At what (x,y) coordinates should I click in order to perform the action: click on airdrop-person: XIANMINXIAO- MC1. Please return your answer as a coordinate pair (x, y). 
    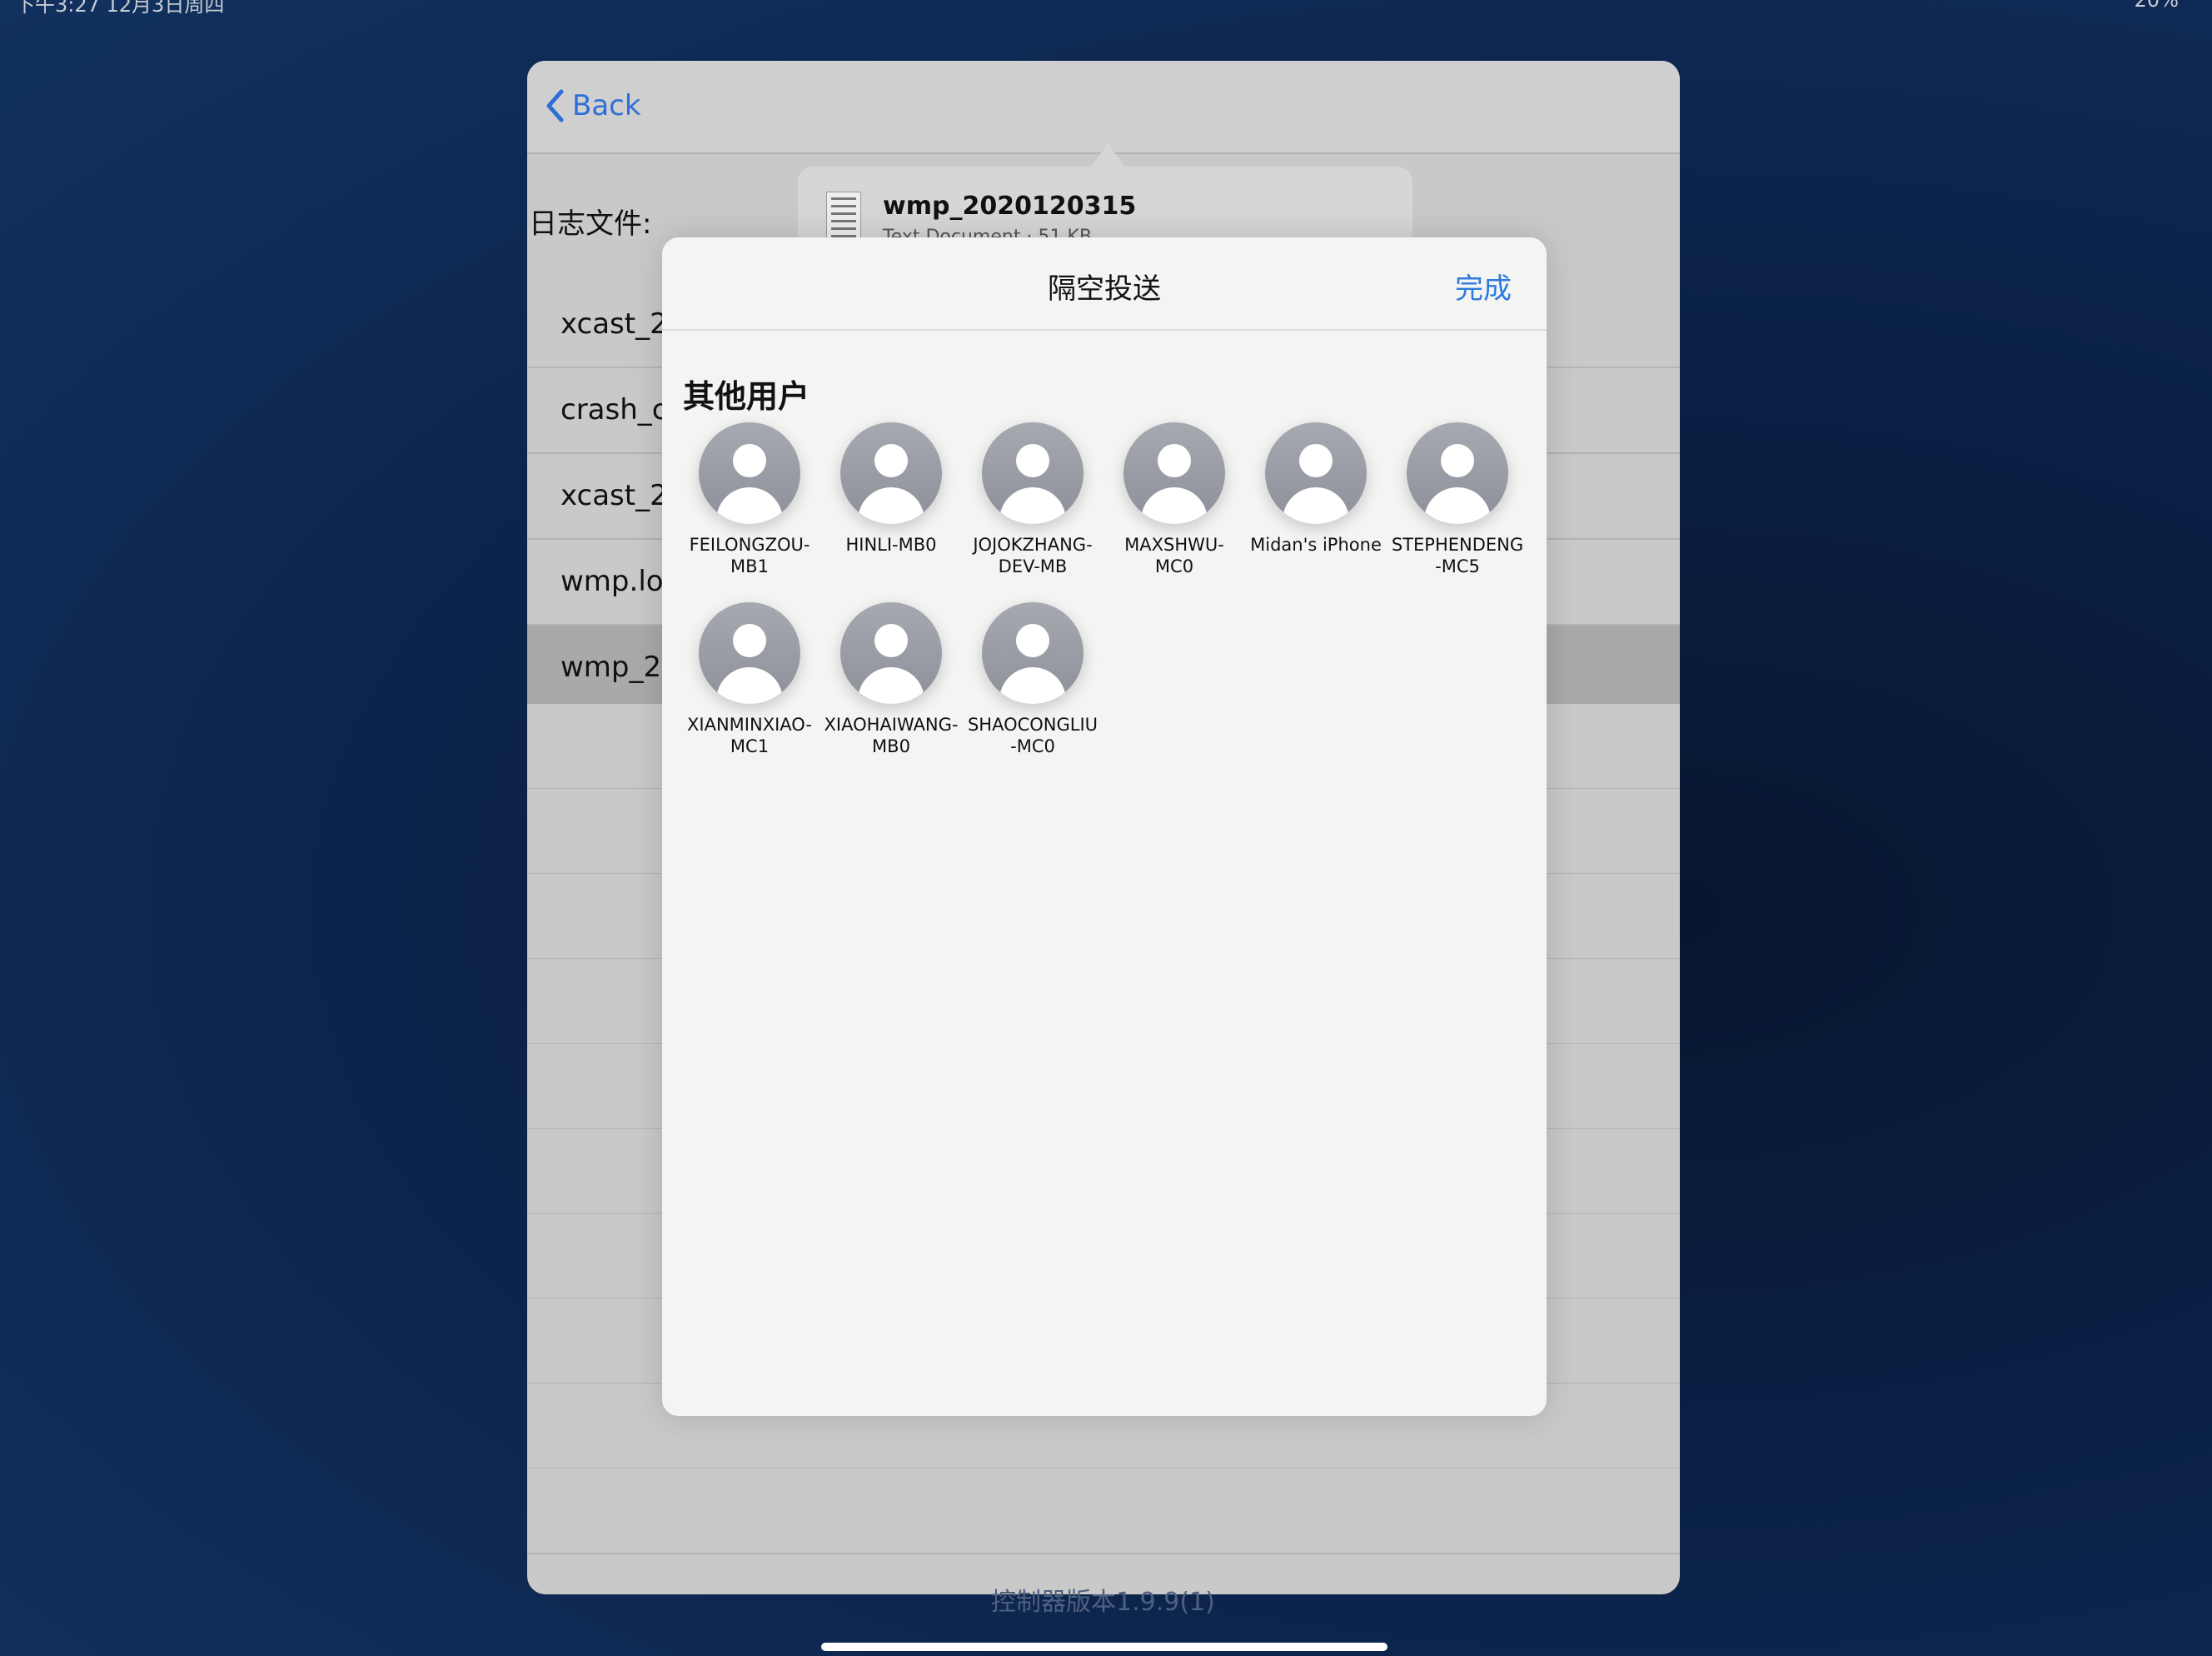
    Looking at the image, I should click on (749, 679).